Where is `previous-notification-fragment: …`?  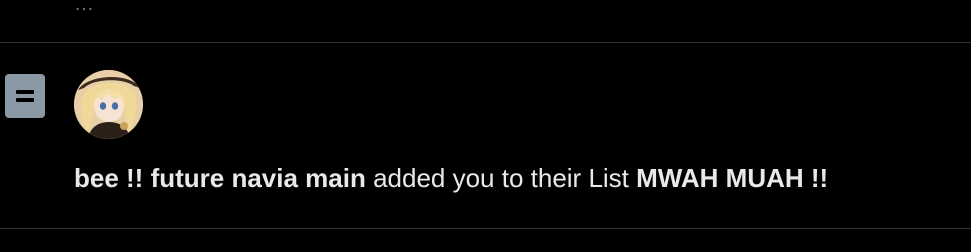
previous-notification-fragment: … is located at coordinates (84, 7).